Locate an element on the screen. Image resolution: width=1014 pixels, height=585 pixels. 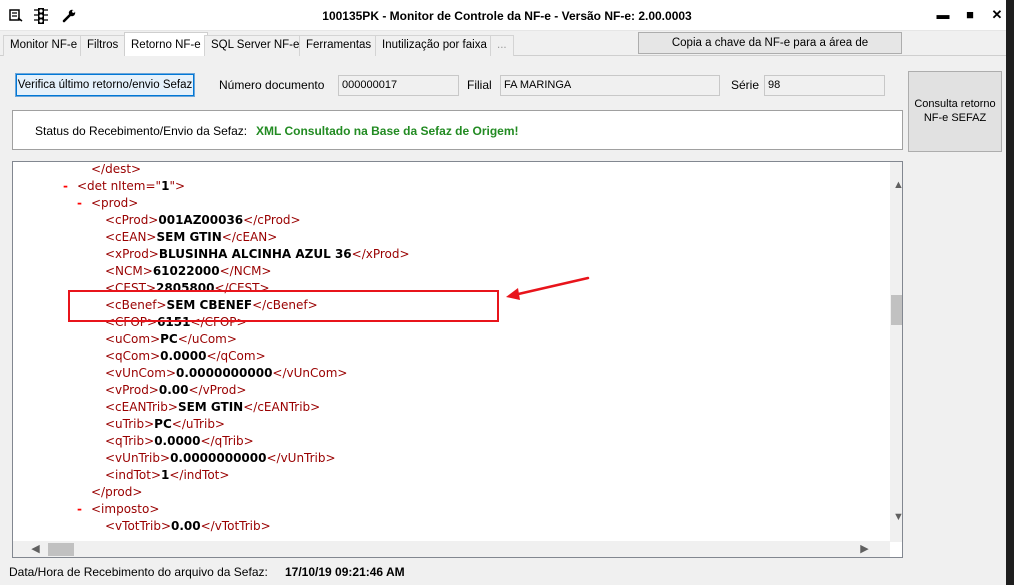
xml-close-tag: </vUnTrib> is located at coordinates (301, 458).